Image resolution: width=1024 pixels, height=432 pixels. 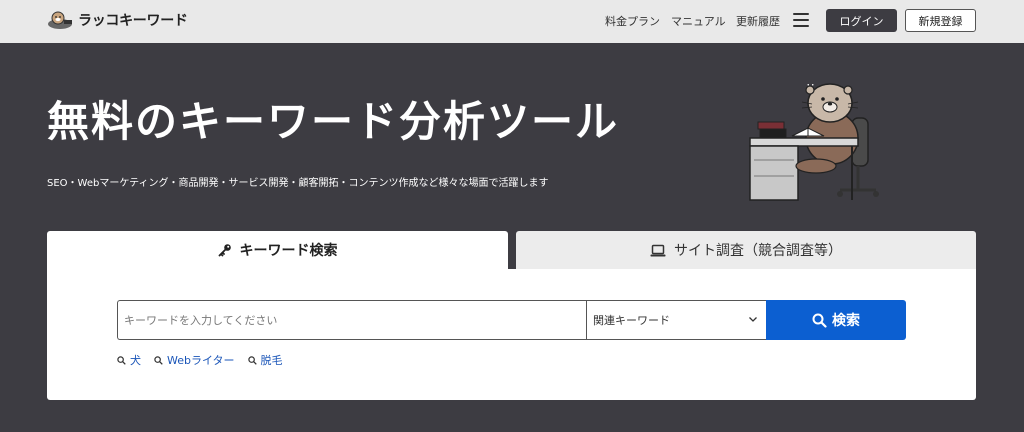 I want to click on suggested-keyword-label: 犬, so click(x=135, y=360).